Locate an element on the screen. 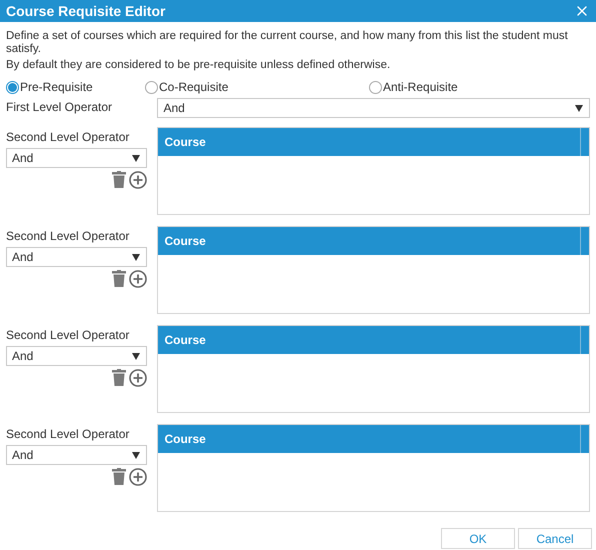  requisite-radio: Anti-Requisite is located at coordinates (413, 87).